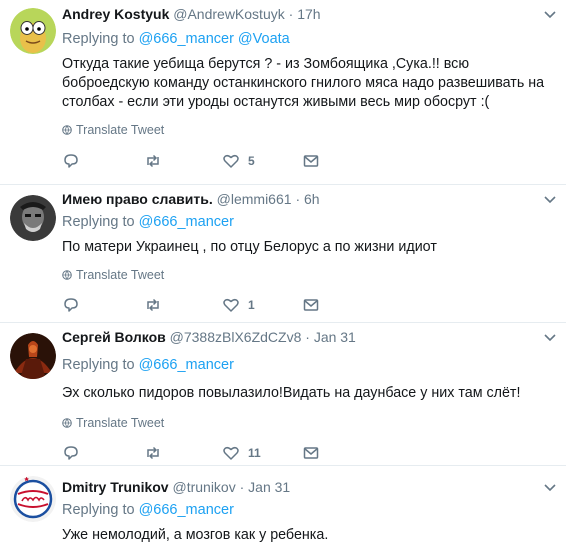 This screenshot has height=555, width=566. I want to click on tweet-actions: 11, so click(227, 453).